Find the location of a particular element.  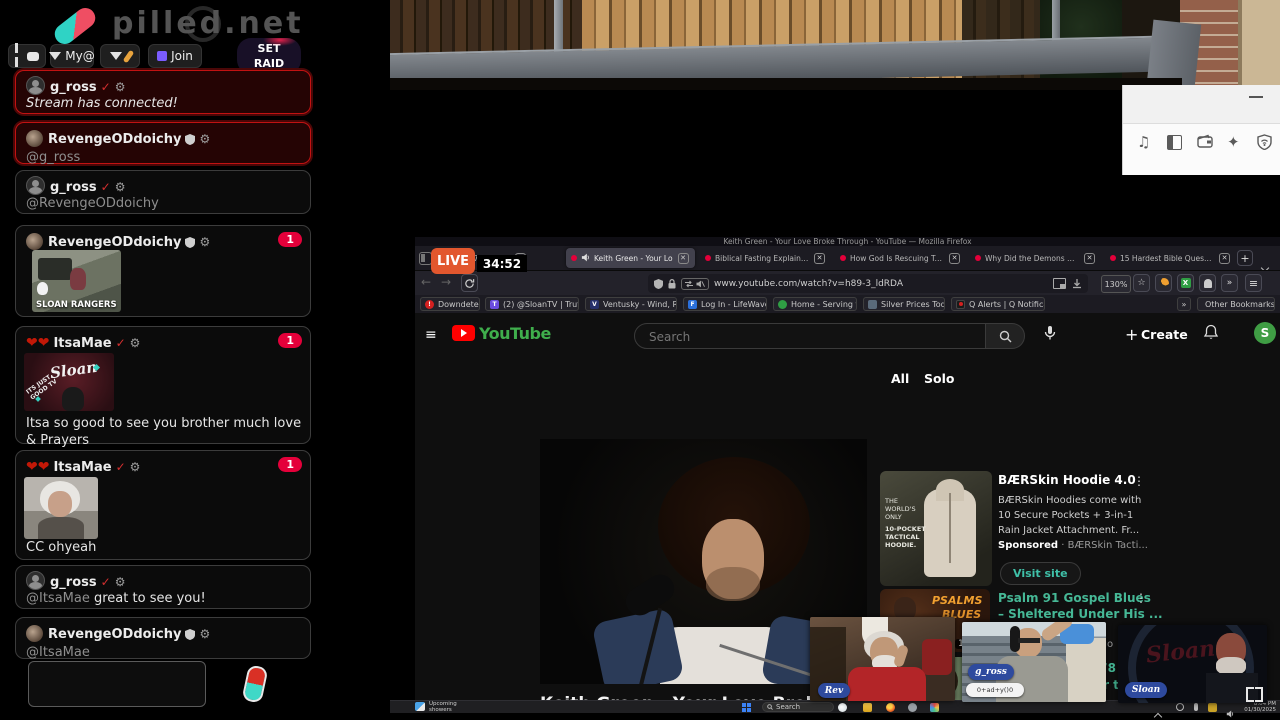

firefox-icon is located at coordinates (890, 707).